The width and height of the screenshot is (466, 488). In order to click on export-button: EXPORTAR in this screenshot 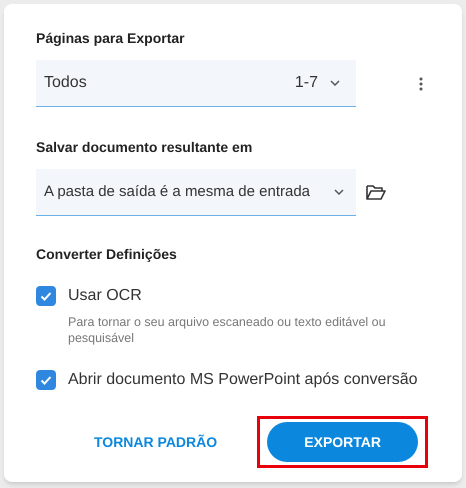, I will do `click(342, 442)`.